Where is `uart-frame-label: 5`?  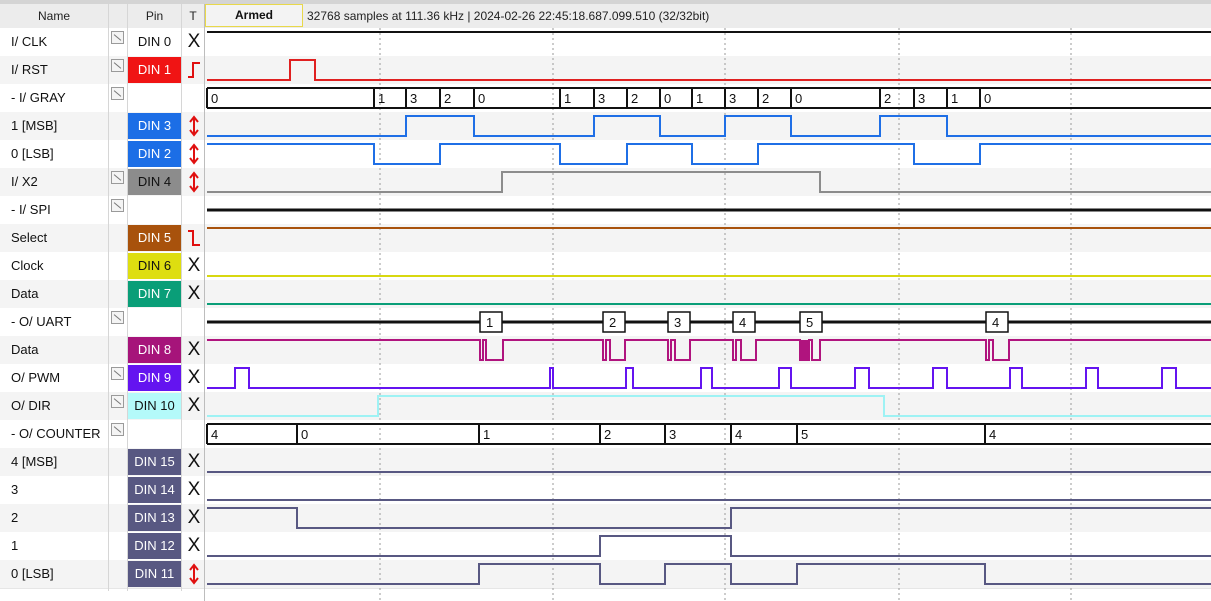
uart-frame-label: 5 is located at coordinates (809, 322).